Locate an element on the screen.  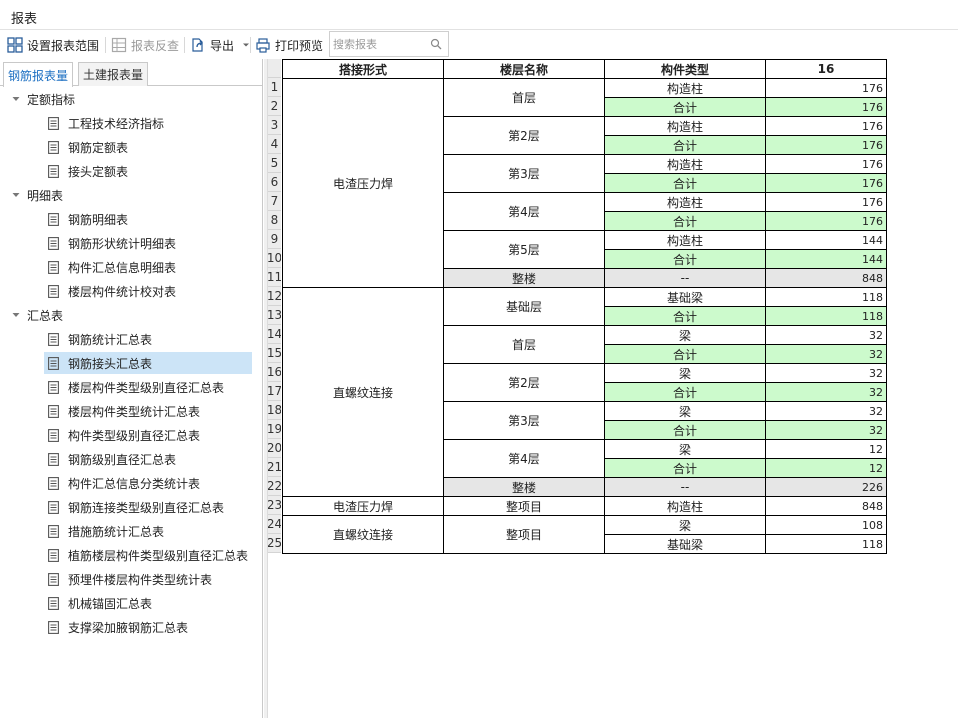
tree-item: 楼层构件统计校对表 is located at coordinates (110, 291).